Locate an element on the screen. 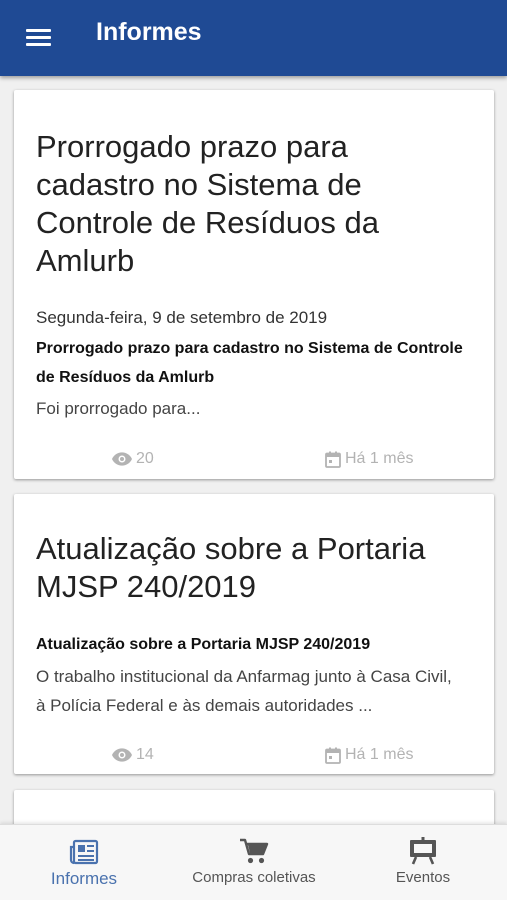  views-count: 14 is located at coordinates (145, 754).